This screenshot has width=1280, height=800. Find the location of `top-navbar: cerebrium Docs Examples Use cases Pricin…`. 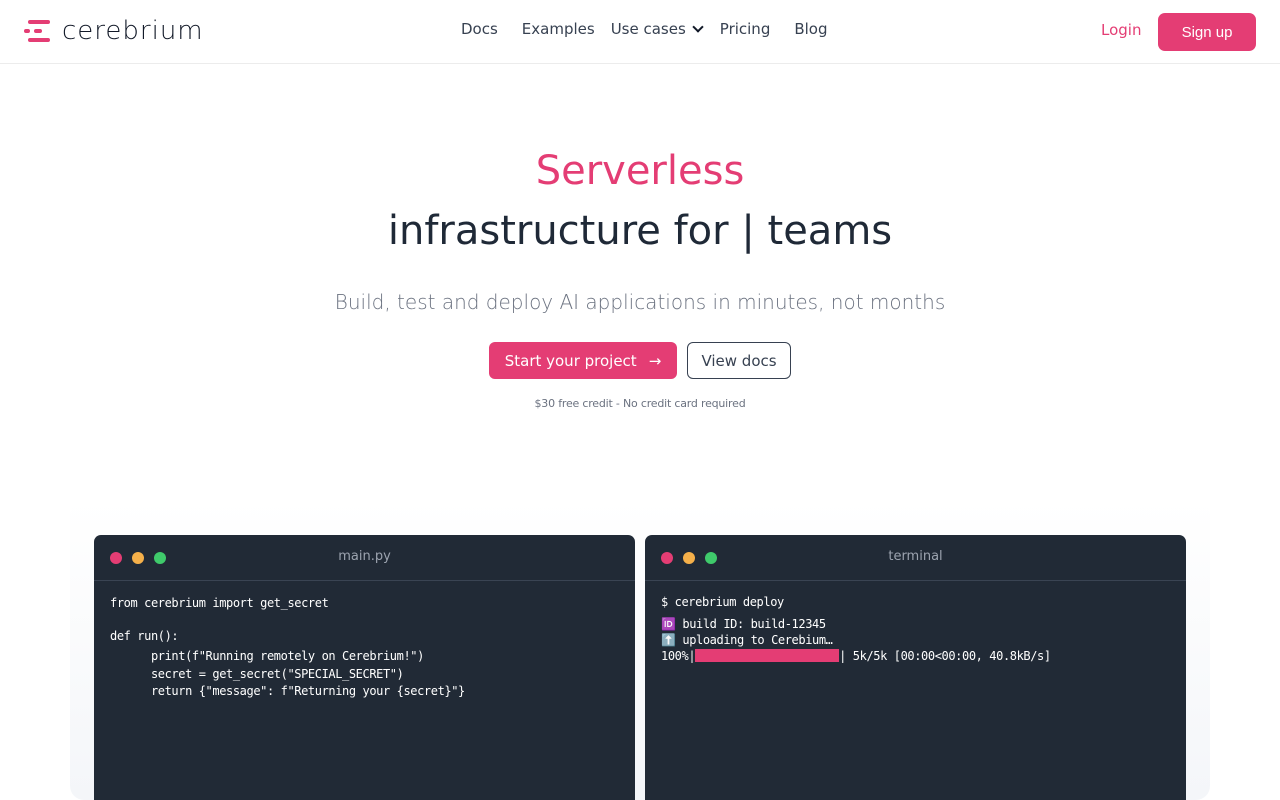

top-navbar: cerebrium Docs Examples Use cases Pricin… is located at coordinates (640, 32).